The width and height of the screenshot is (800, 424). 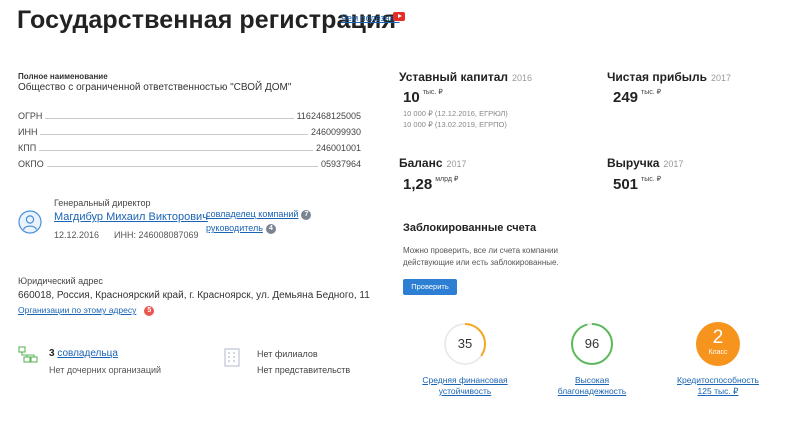 I want to click on head-companies: руководитель 4, so click(x=241, y=228).